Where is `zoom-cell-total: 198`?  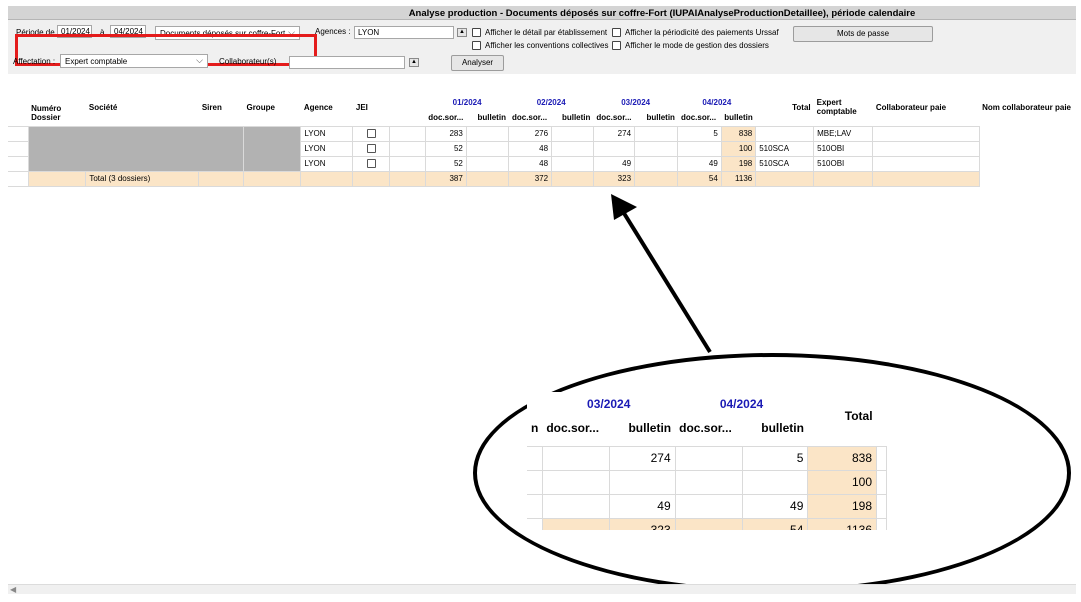 zoom-cell-total: 198 is located at coordinates (842, 506).